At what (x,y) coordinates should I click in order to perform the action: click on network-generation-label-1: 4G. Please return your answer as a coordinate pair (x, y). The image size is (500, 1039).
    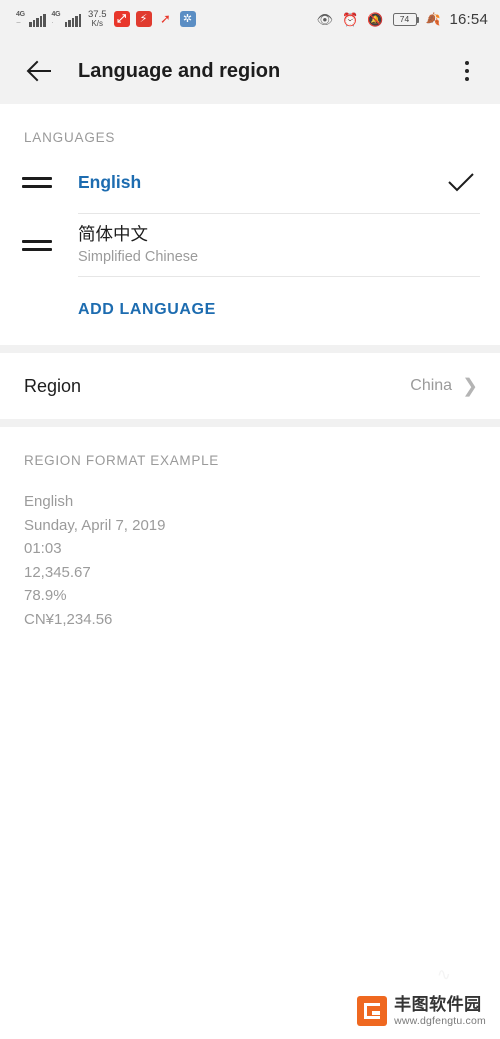
    Looking at the image, I should click on (20, 14).